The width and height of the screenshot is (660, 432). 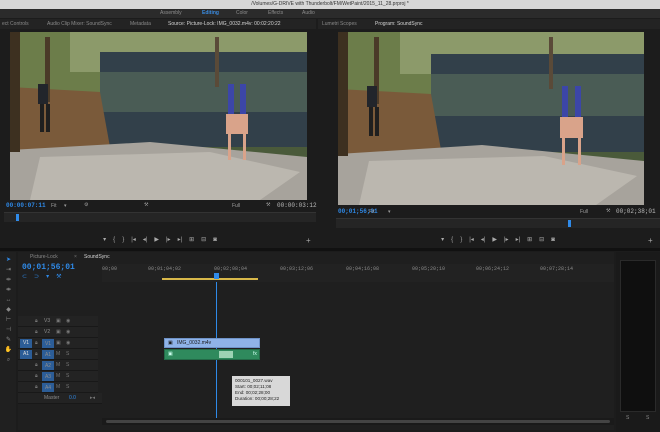 What do you see at coordinates (48, 376) in the screenshot?
I see `track-name-a3: A3` at bounding box center [48, 376].